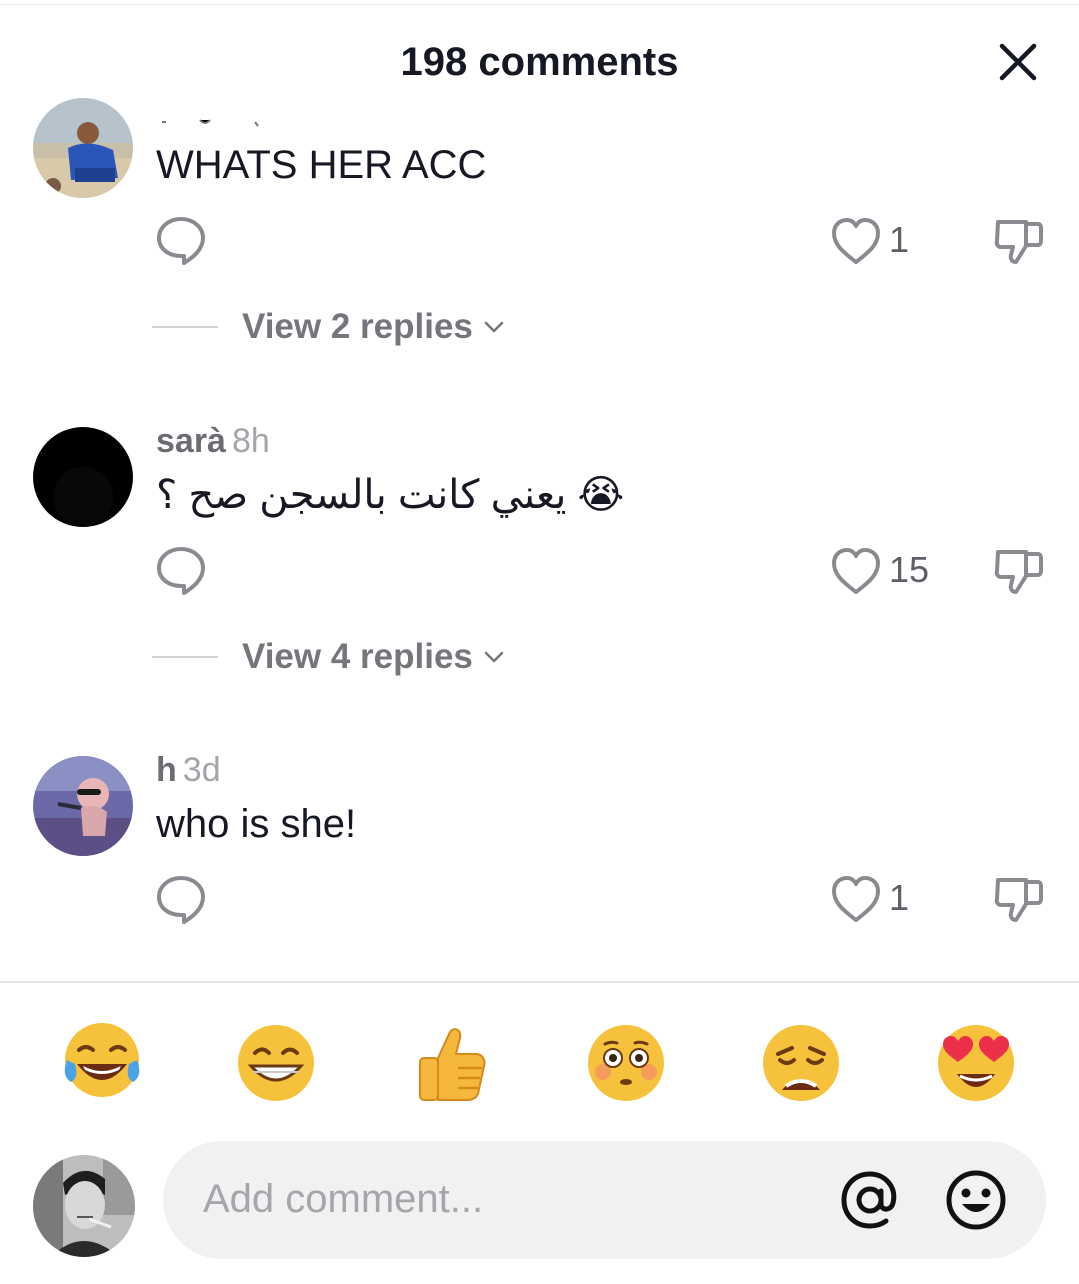  What do you see at coordinates (539, 62) in the screenshot?
I see `comments-count-title: 198 comments` at bounding box center [539, 62].